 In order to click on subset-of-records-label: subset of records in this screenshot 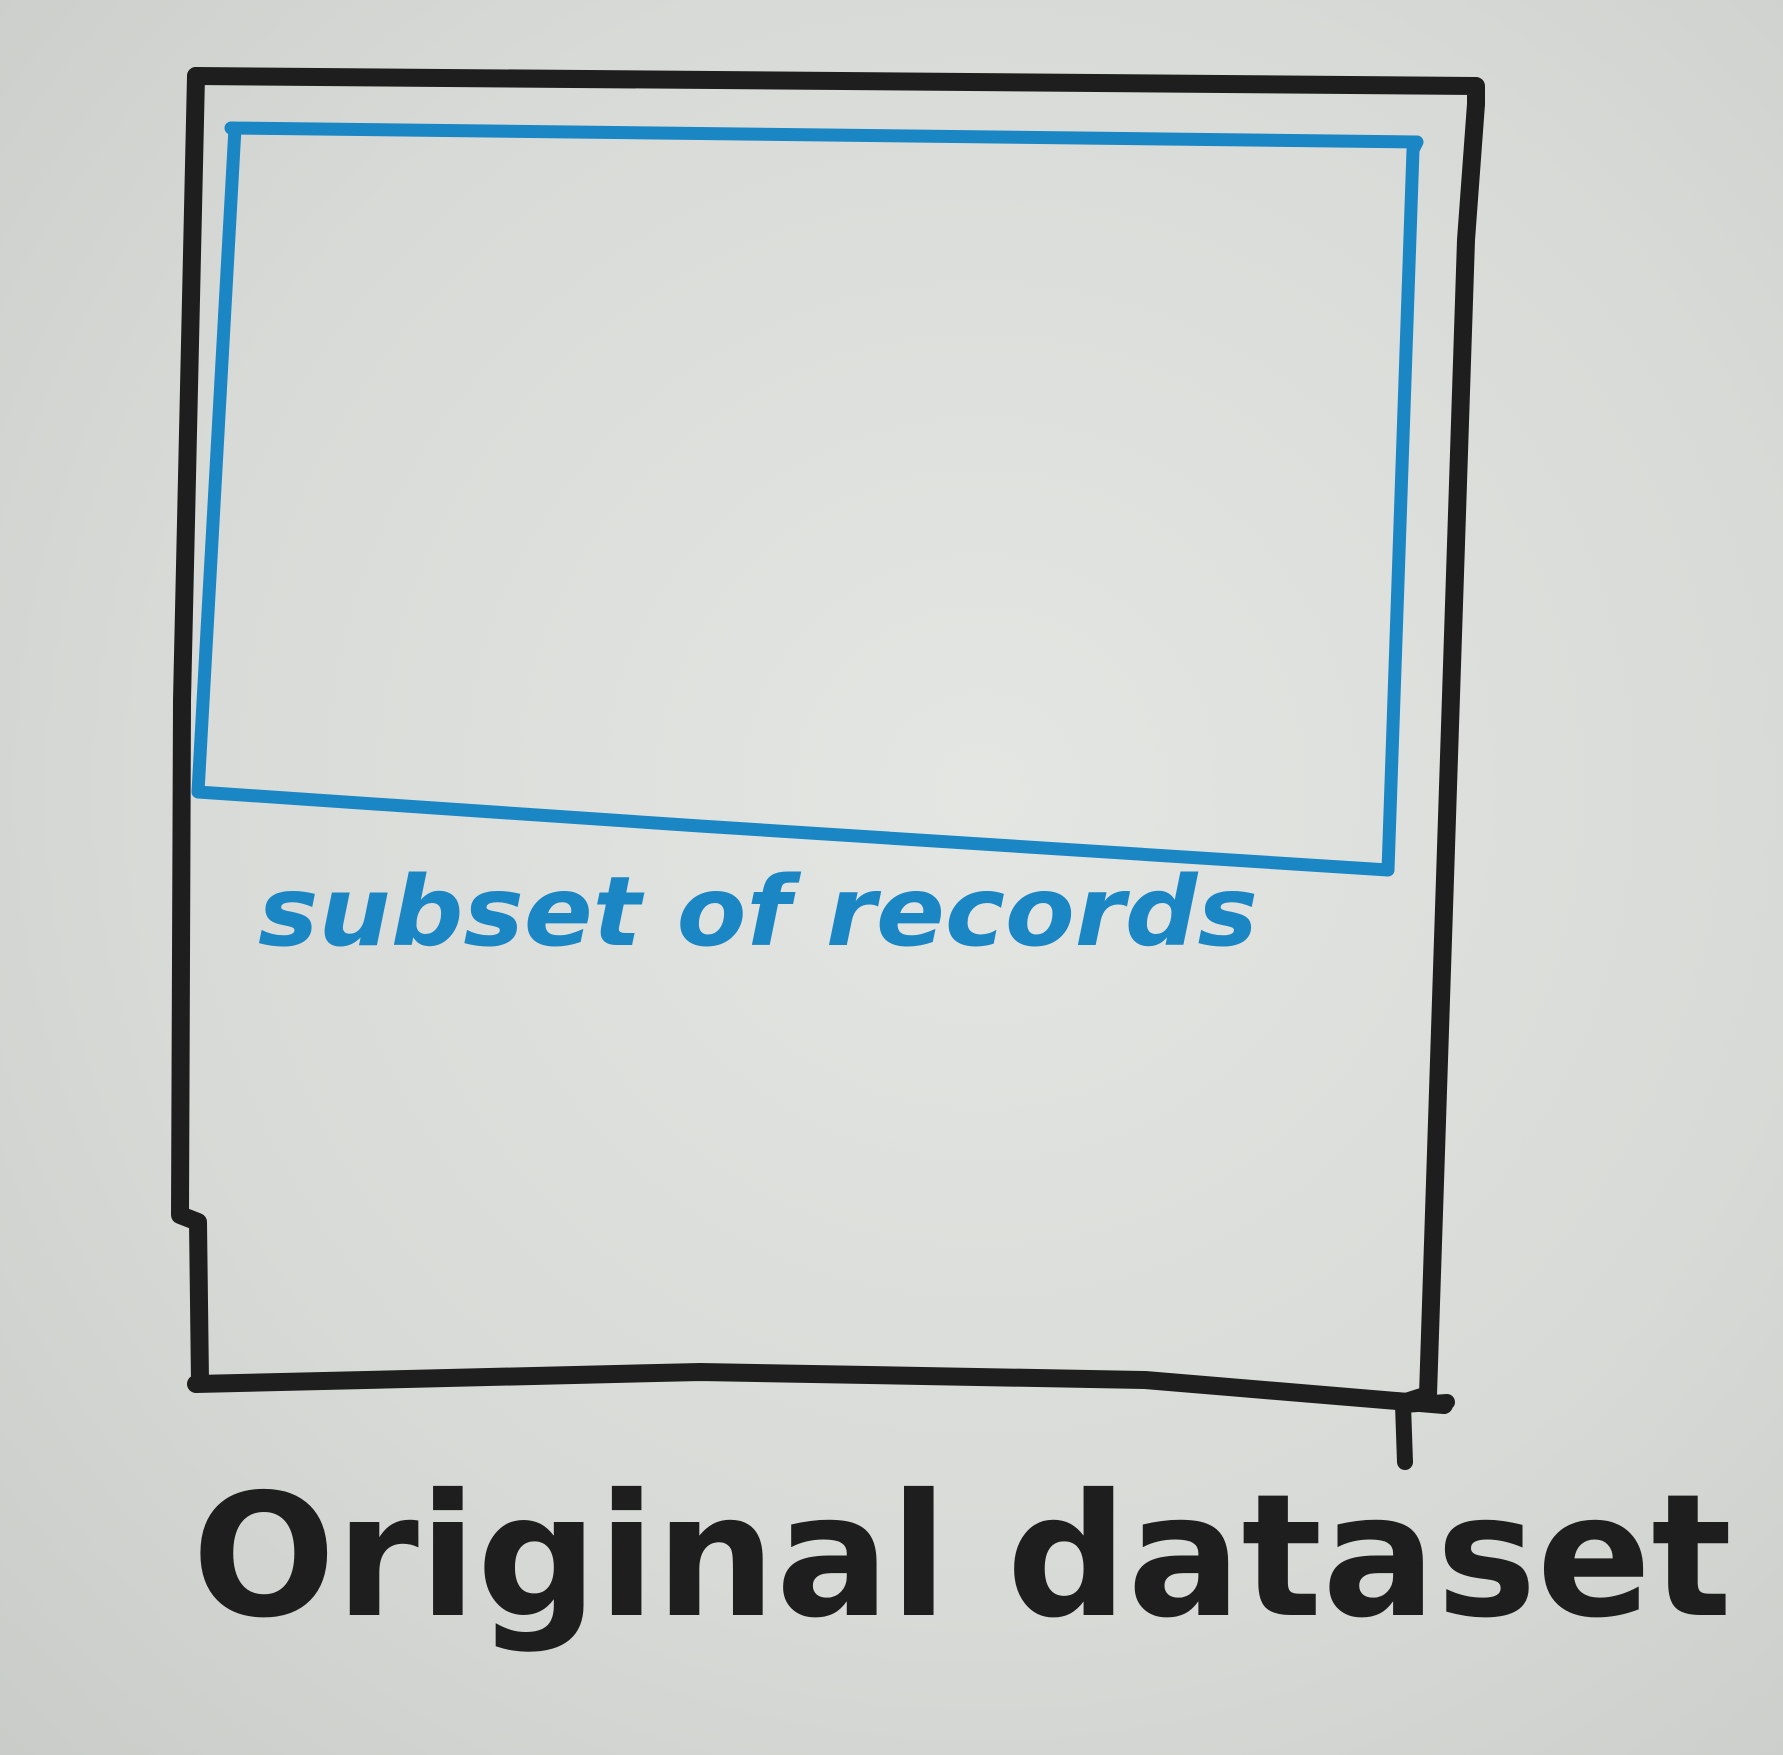, I will do `click(758, 912)`.